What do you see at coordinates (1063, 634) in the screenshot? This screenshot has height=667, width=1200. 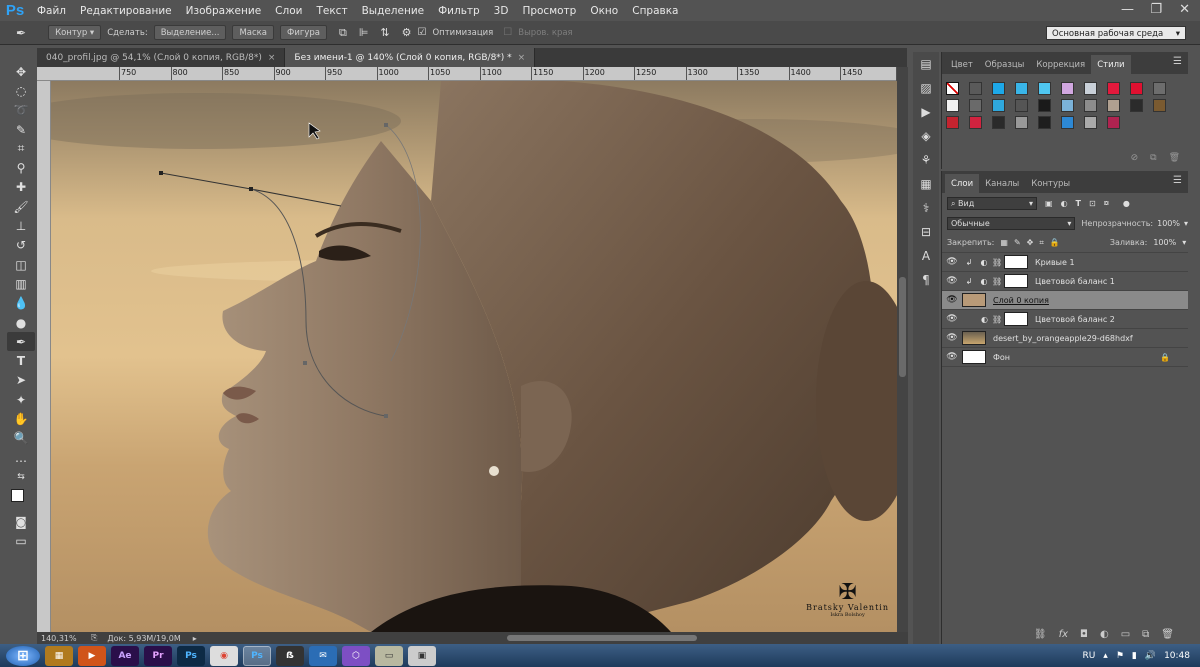 I see `fx-icon: fx` at bounding box center [1063, 634].